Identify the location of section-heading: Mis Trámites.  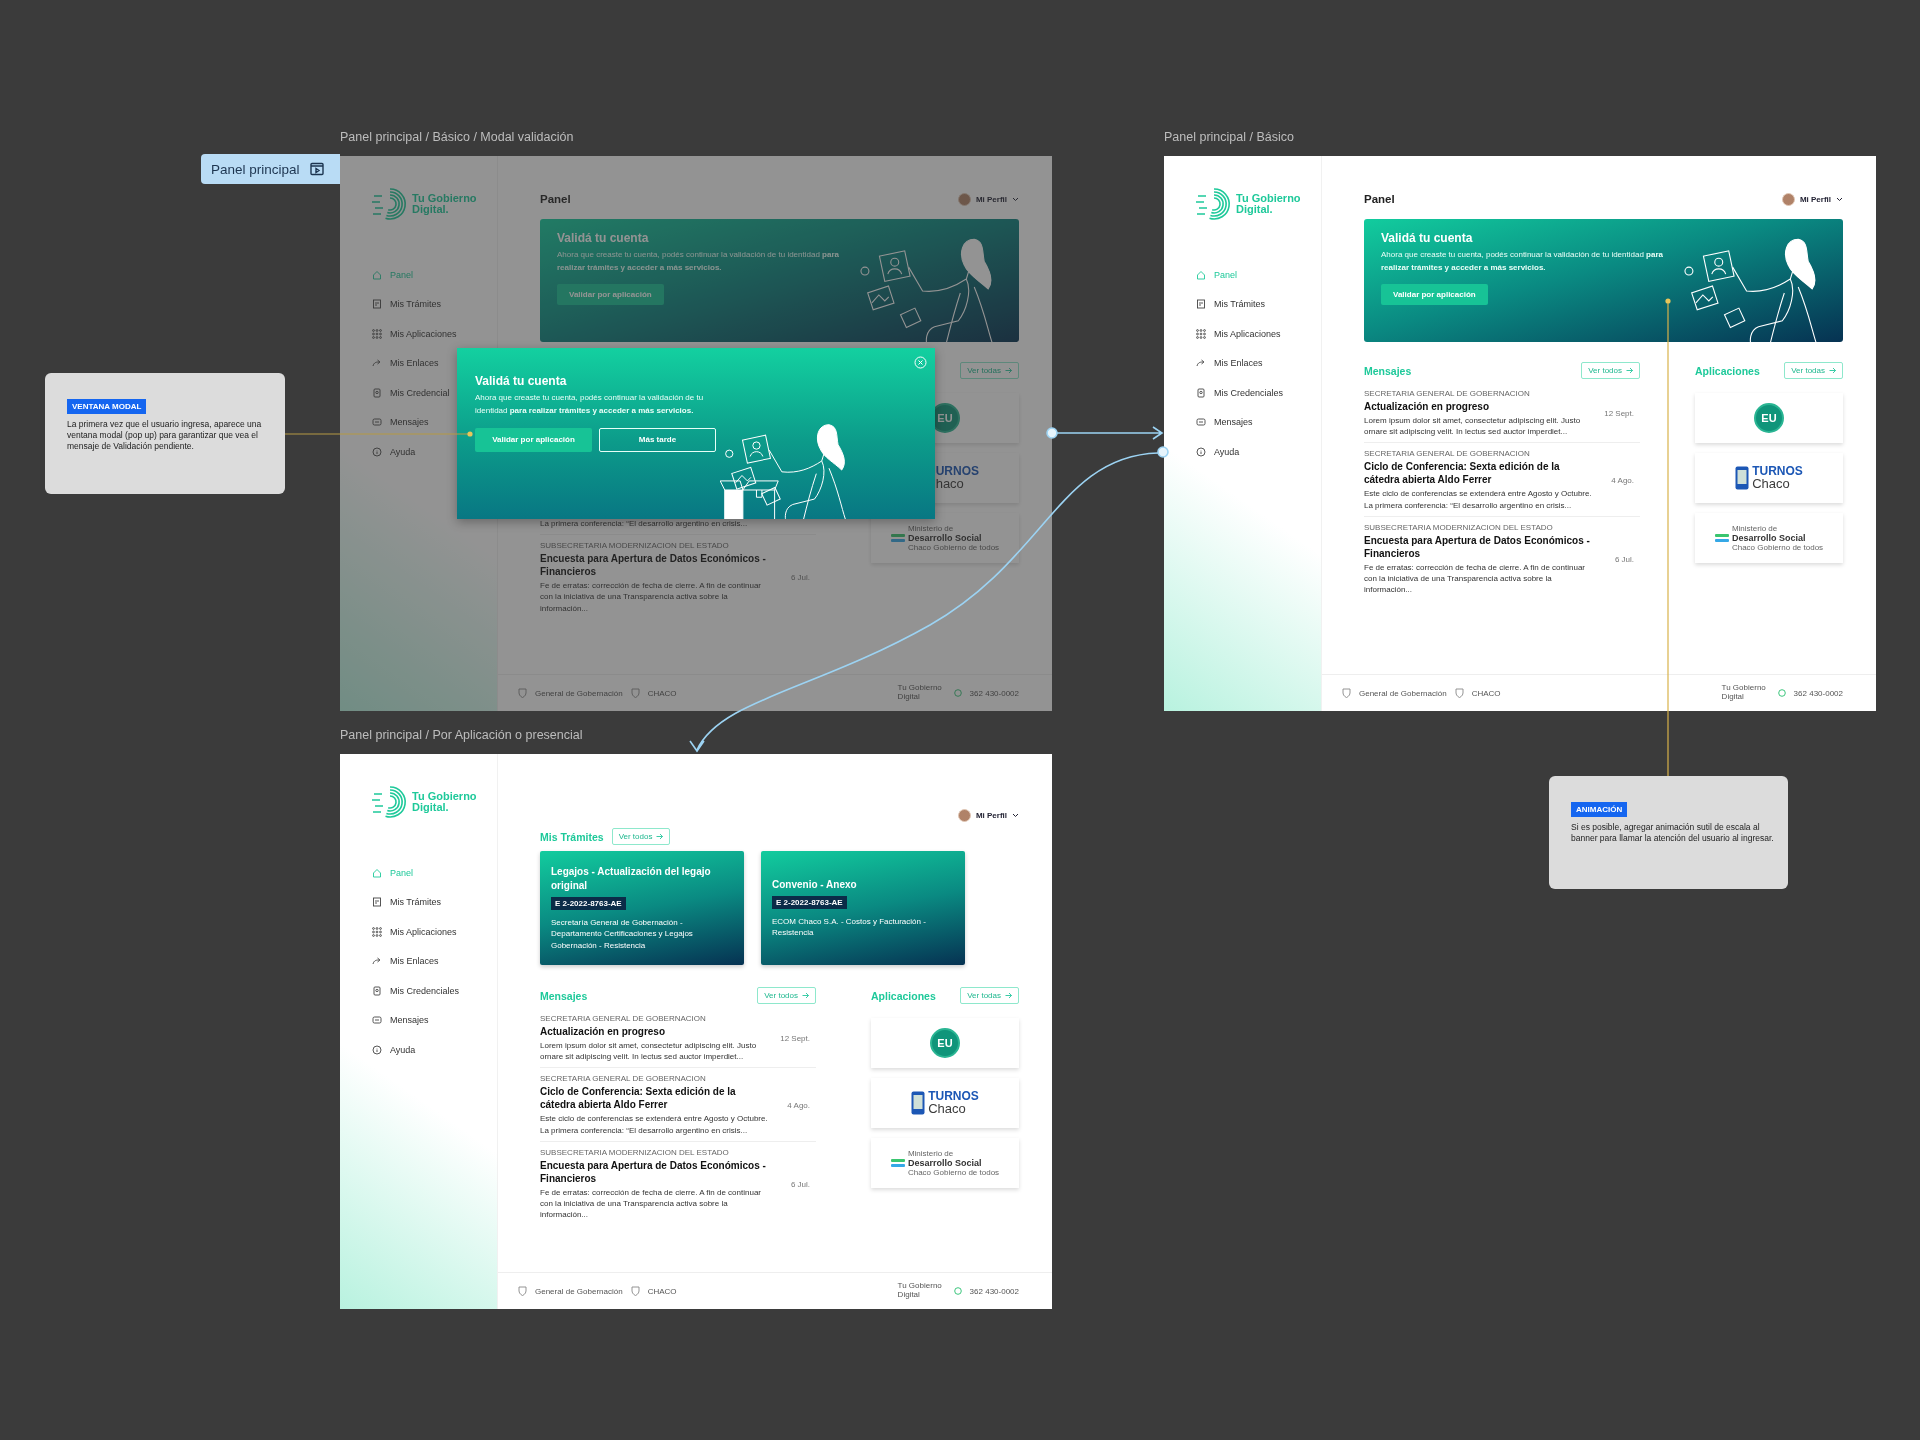
(572, 836).